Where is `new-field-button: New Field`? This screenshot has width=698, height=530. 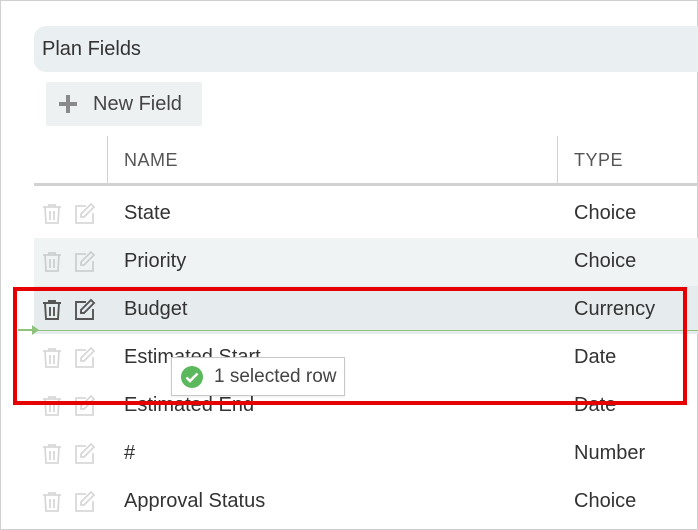 new-field-button: New Field is located at coordinates (124, 104).